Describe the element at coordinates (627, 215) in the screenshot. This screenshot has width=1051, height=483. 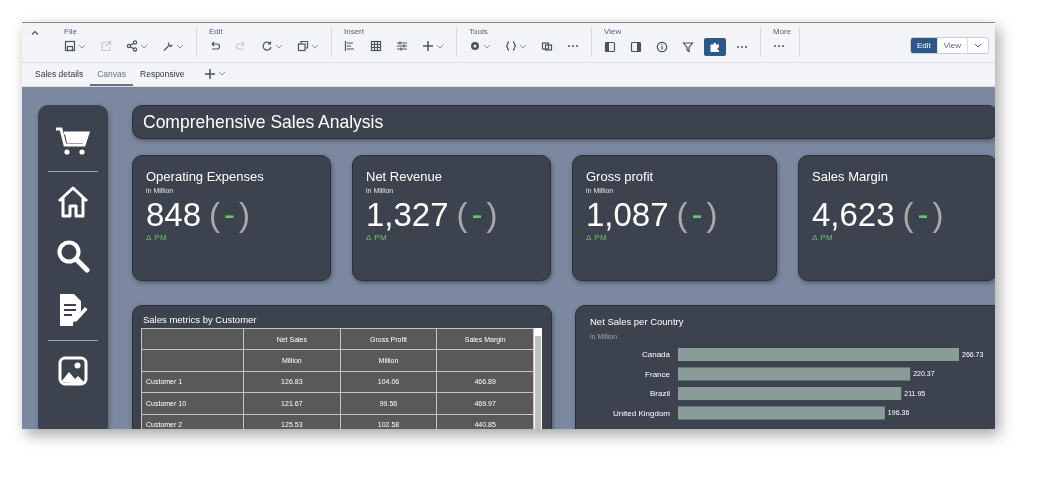
I see `kpi-value: 1,087` at that location.